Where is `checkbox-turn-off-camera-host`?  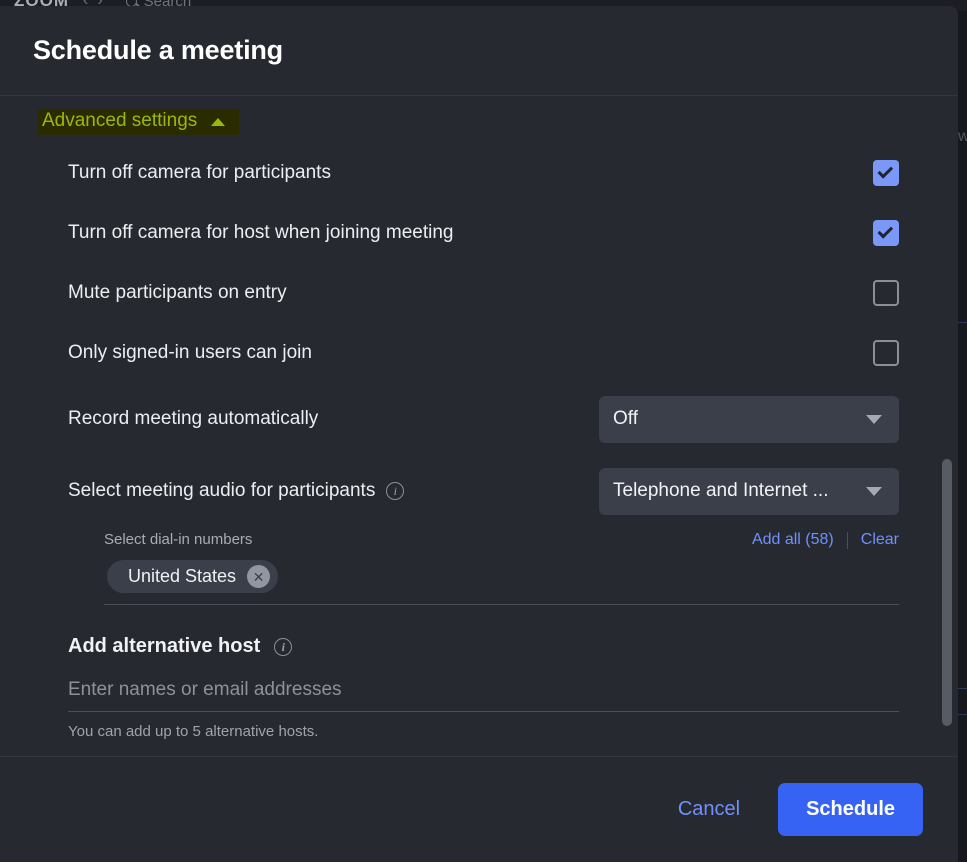
checkbox-turn-off-camera-host is located at coordinates (886, 233).